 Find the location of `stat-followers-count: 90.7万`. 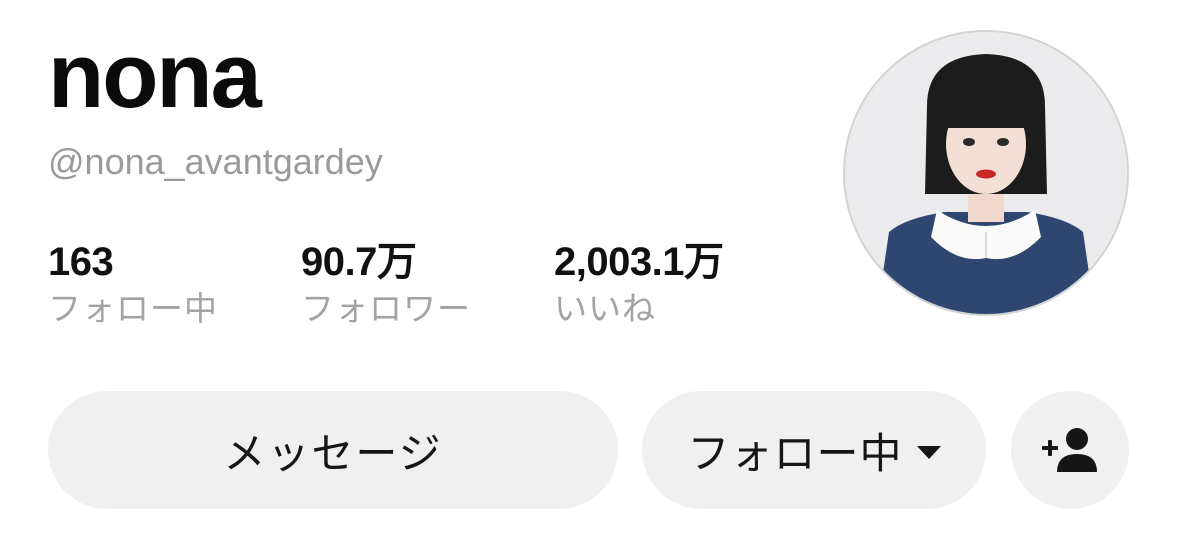

stat-followers-count: 90.7万 is located at coordinates (359, 262).